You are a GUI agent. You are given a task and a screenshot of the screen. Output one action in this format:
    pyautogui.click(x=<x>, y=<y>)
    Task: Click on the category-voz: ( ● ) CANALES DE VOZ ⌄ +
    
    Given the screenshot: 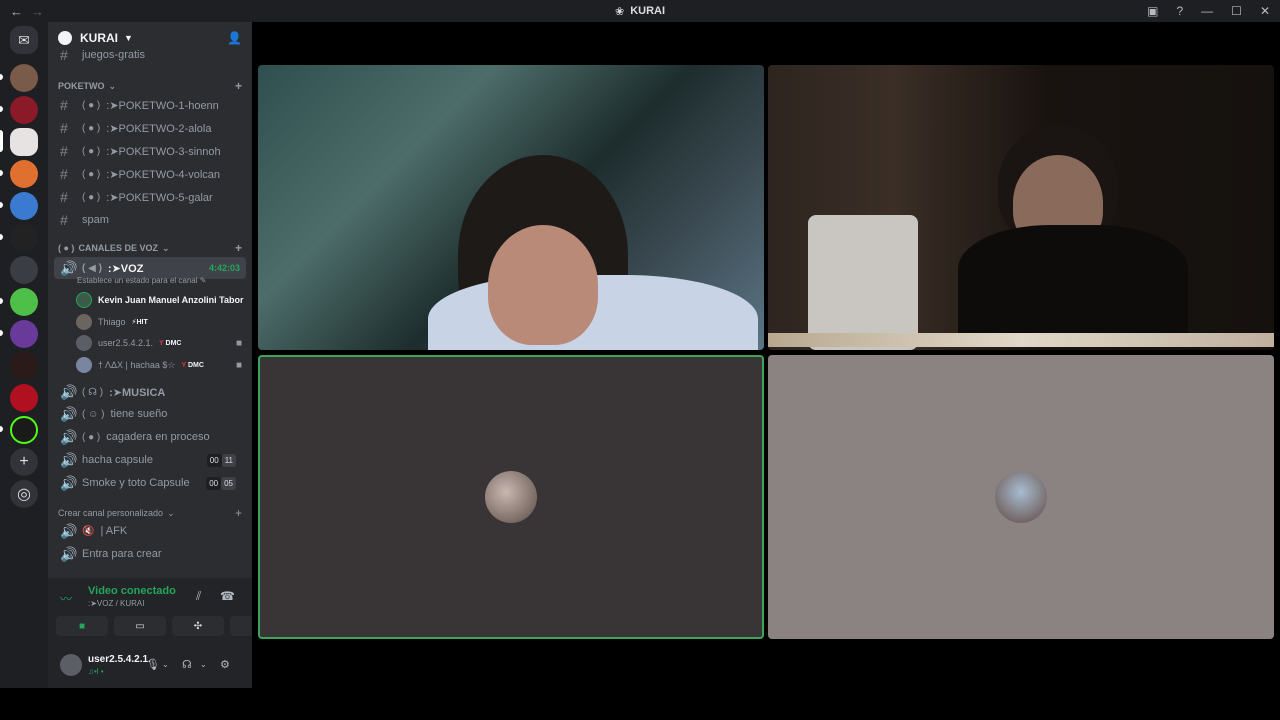 What is the action you would take?
    pyautogui.click(x=150, y=248)
    